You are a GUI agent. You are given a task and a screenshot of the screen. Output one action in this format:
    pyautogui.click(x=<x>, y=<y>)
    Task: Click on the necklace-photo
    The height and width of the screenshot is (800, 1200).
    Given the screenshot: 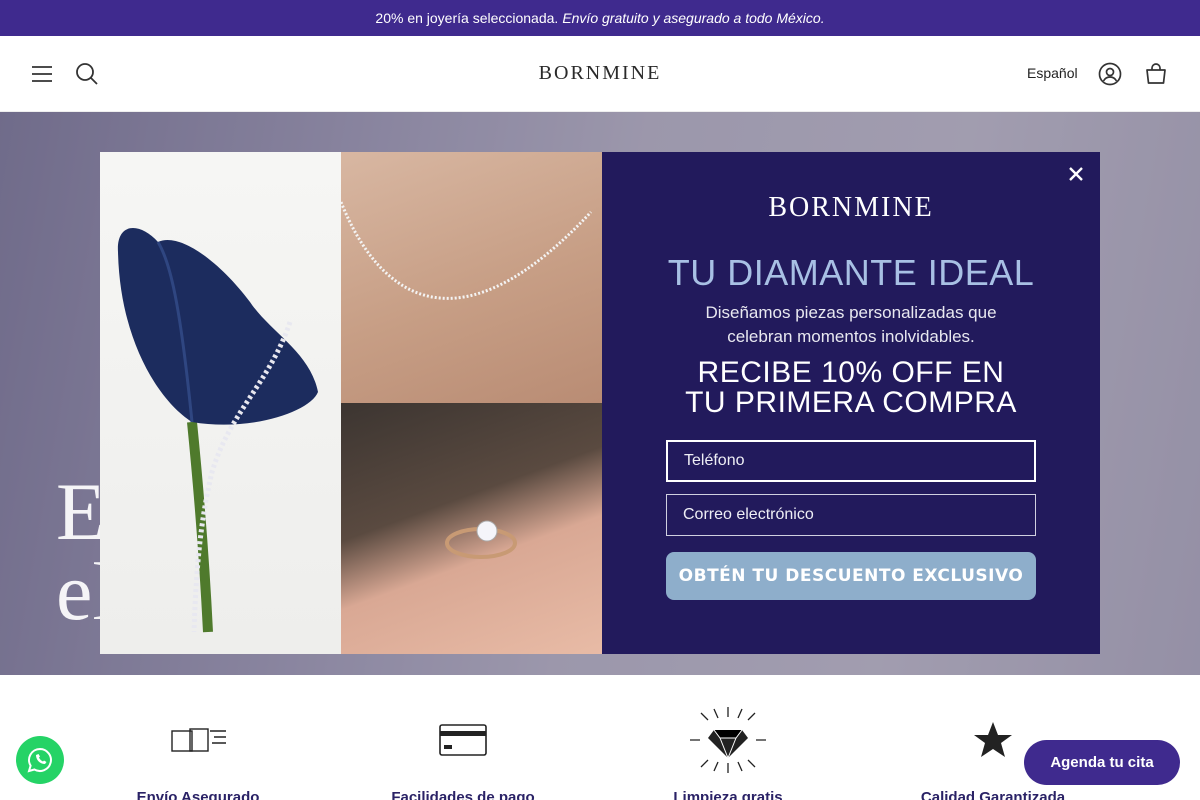 What is the action you would take?
    pyautogui.click(x=471, y=277)
    